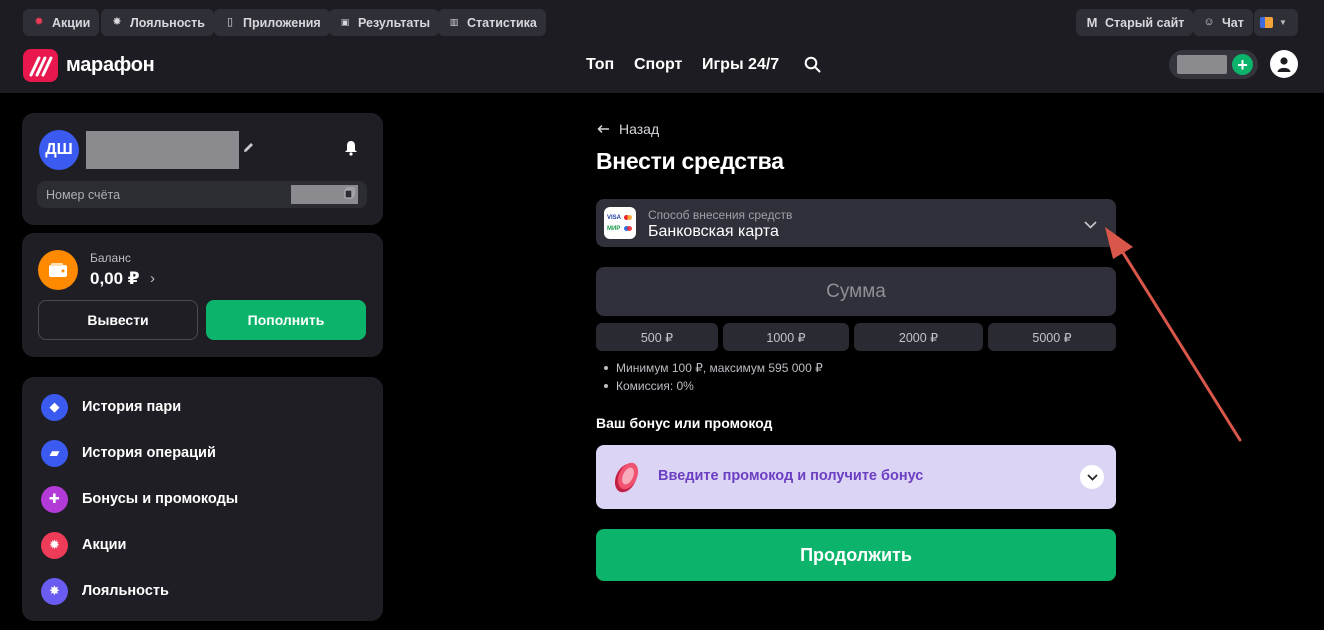  What do you see at coordinates (157, 22) in the screenshot?
I see `topbar-loyalty-link: ✸ Лояльность` at bounding box center [157, 22].